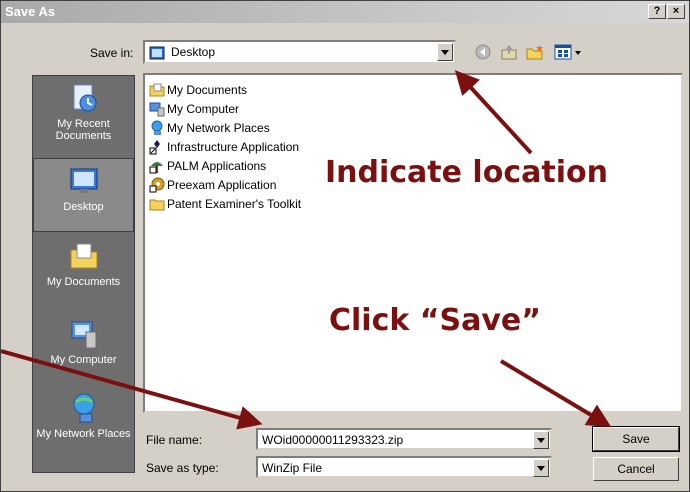  I want to click on place-label: My Recent Documents, so click(83, 130).